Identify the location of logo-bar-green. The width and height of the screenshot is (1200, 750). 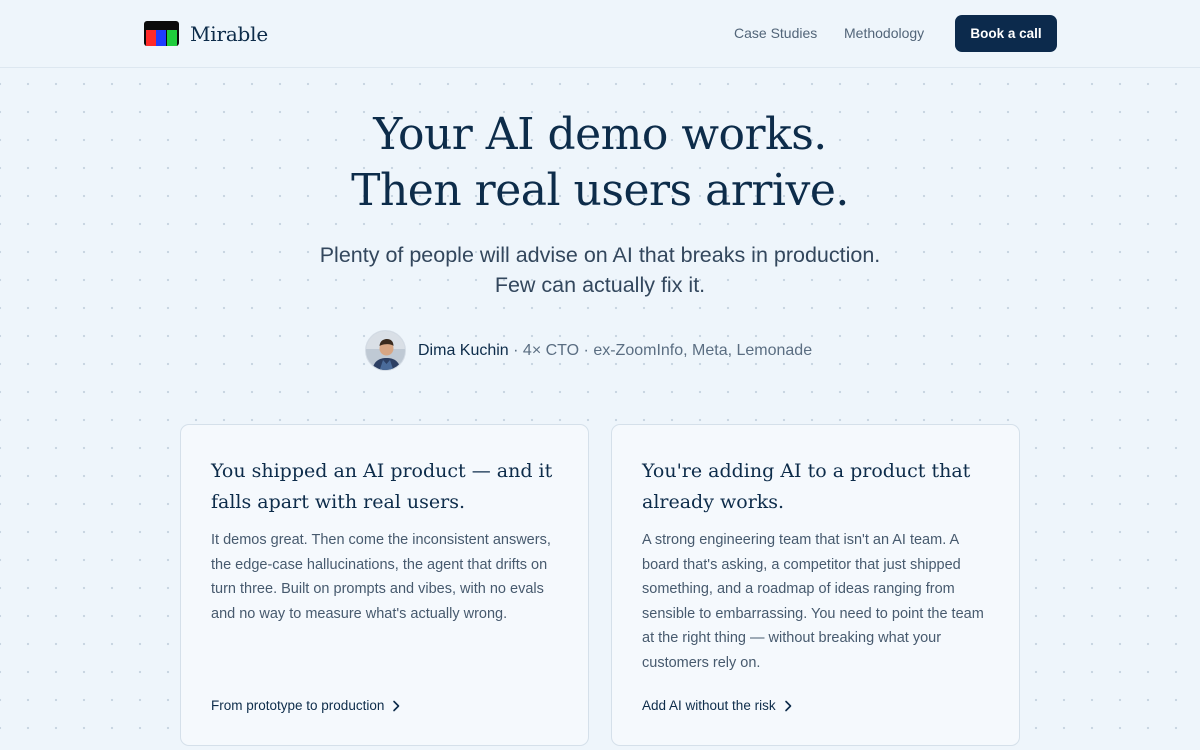
(172, 38).